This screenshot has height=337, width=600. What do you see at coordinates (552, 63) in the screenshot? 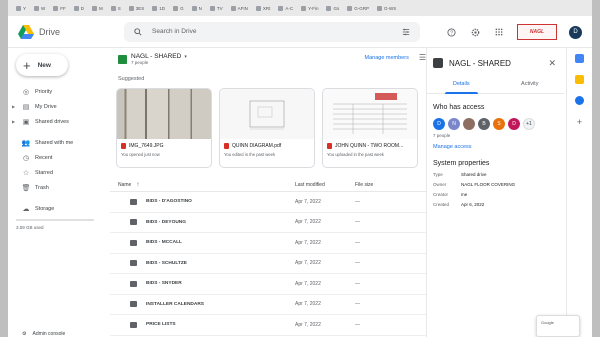
I see `close-icon: ✕` at bounding box center [552, 63].